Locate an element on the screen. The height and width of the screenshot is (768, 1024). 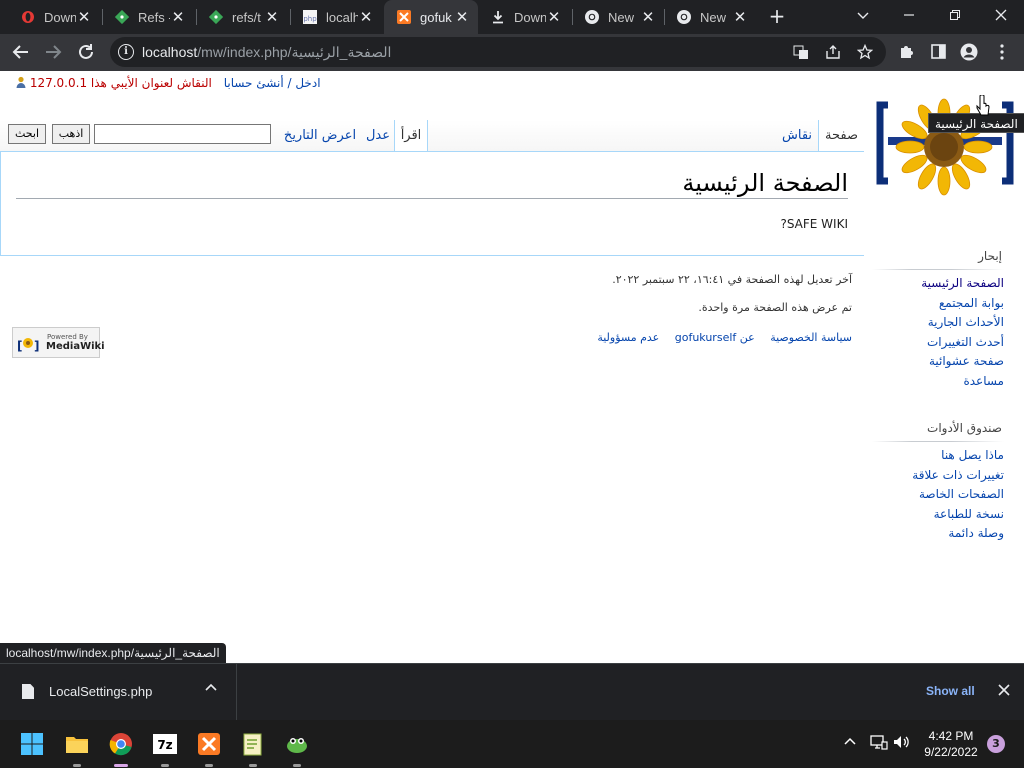
xampp-taskbar-icon is located at coordinates (209, 744).